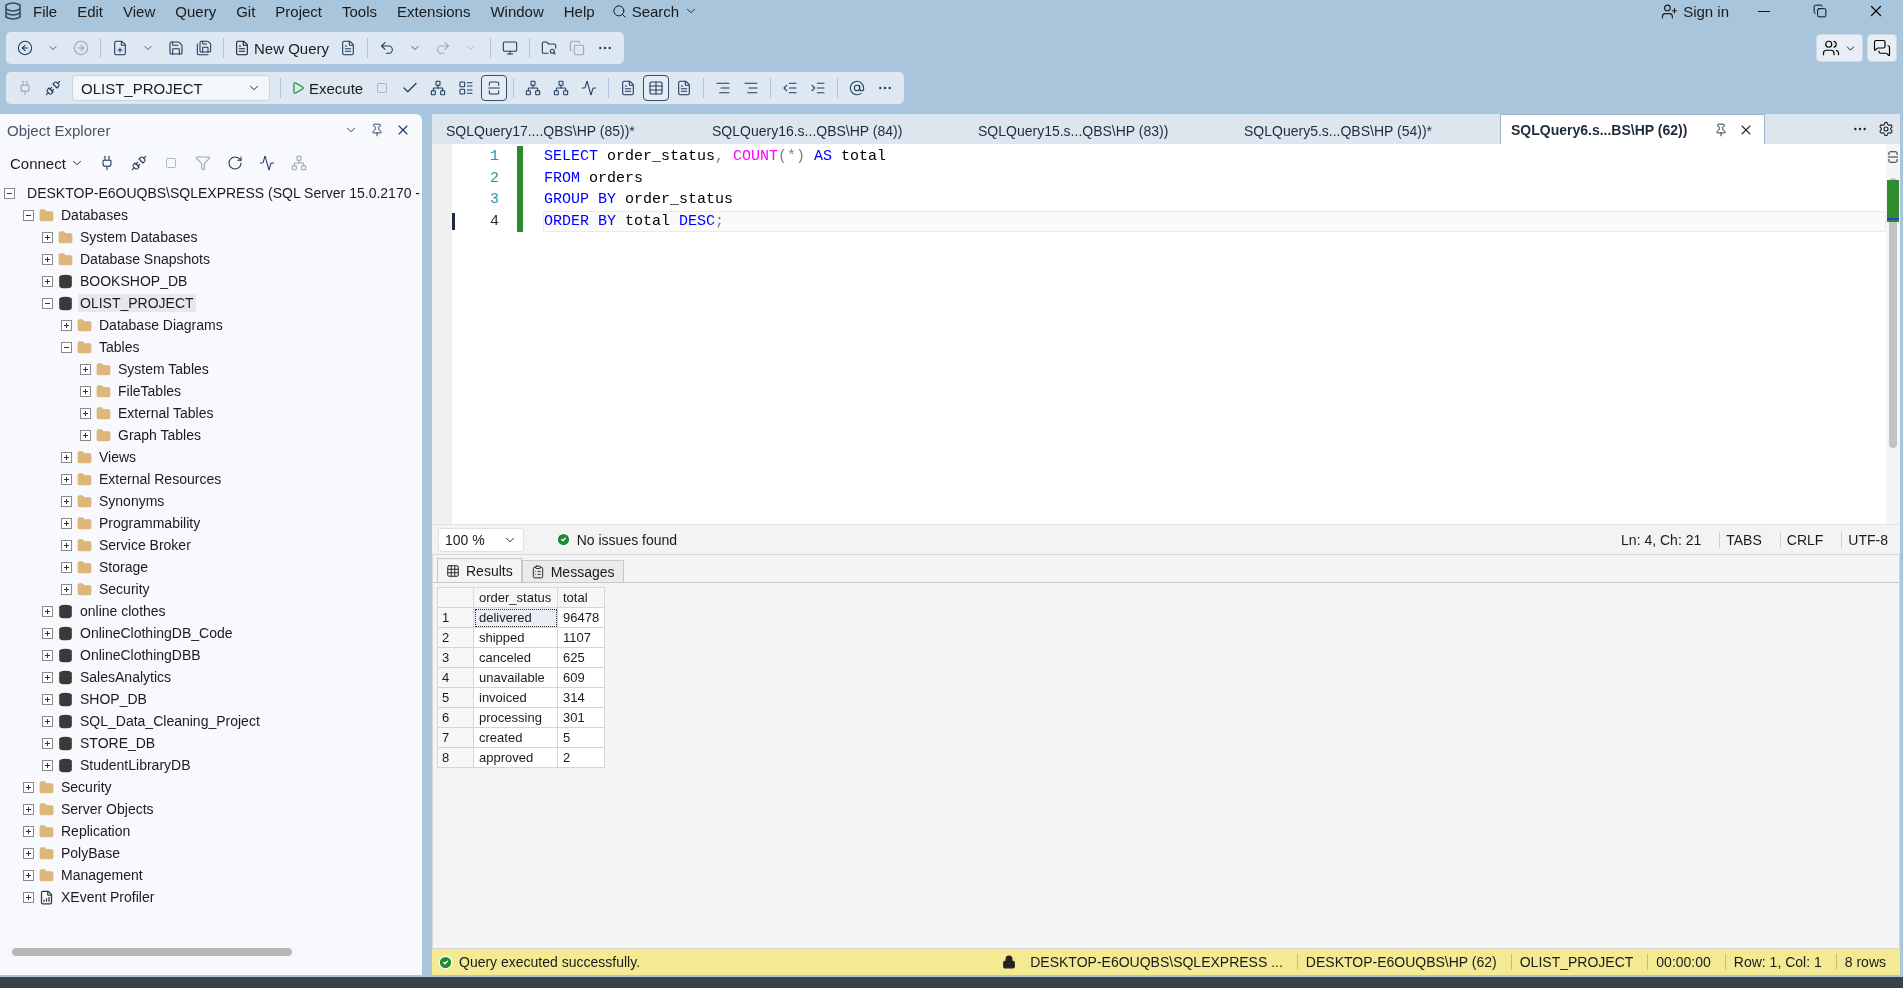  I want to click on copilot-button, so click(1839, 48).